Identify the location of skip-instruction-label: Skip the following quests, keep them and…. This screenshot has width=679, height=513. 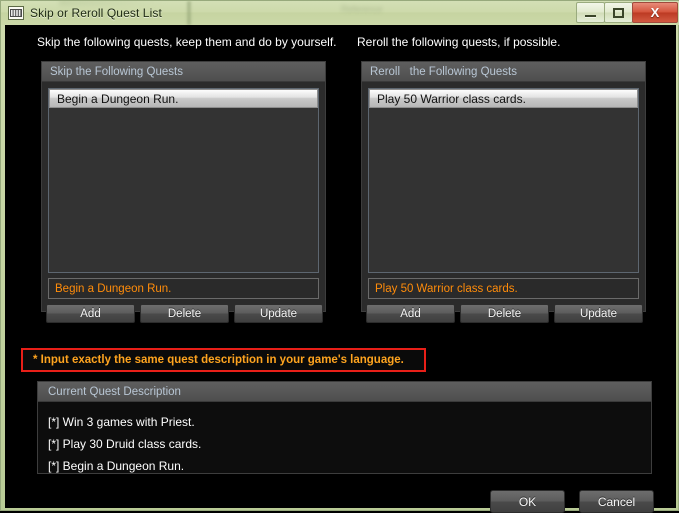
(187, 42).